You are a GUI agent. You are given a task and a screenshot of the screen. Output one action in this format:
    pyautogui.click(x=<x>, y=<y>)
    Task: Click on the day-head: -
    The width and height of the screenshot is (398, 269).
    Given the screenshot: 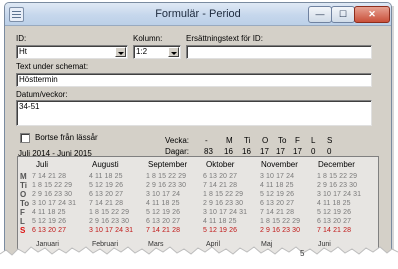 What is the action you would take?
    pyautogui.click(x=206, y=140)
    